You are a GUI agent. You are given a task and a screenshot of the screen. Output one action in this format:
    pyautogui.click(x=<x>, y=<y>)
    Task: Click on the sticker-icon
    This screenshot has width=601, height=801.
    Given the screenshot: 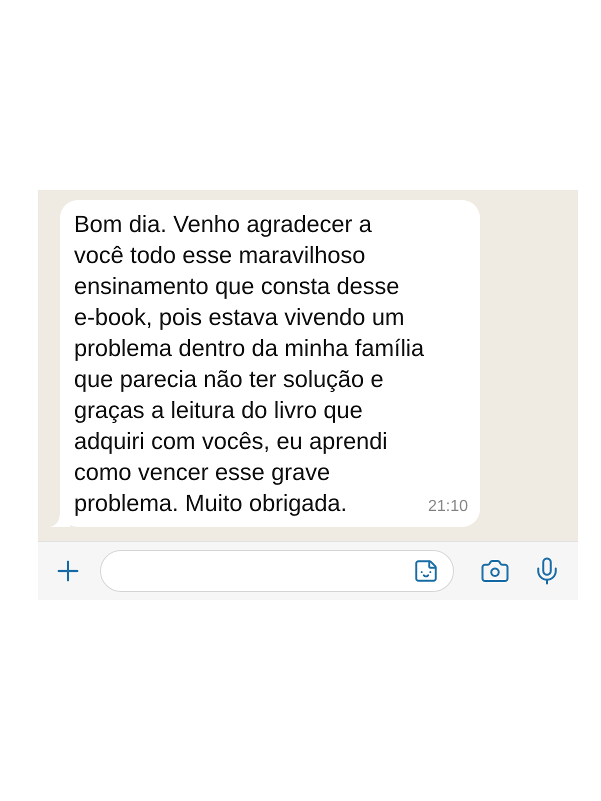 What is the action you would take?
    pyautogui.click(x=426, y=571)
    